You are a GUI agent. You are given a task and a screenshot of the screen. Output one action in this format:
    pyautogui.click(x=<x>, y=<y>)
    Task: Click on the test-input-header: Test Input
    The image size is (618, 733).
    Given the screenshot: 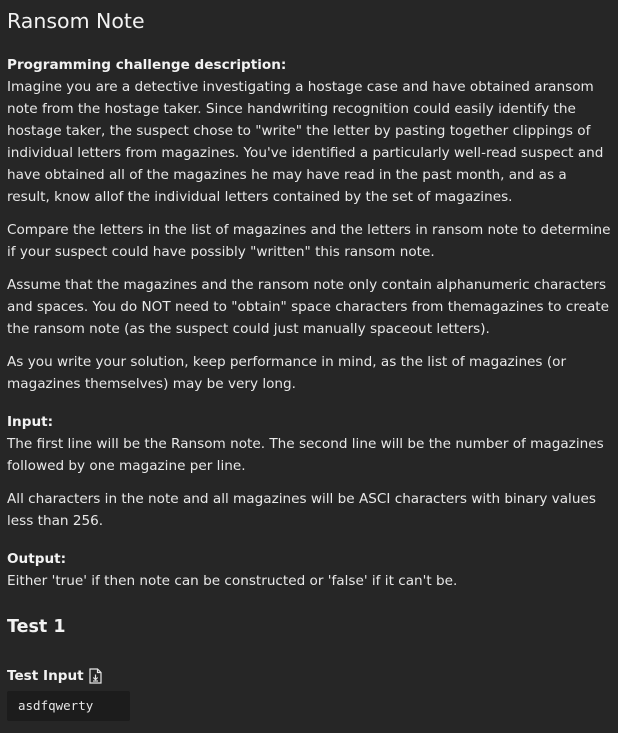 What is the action you would take?
    pyautogui.click(x=309, y=676)
    